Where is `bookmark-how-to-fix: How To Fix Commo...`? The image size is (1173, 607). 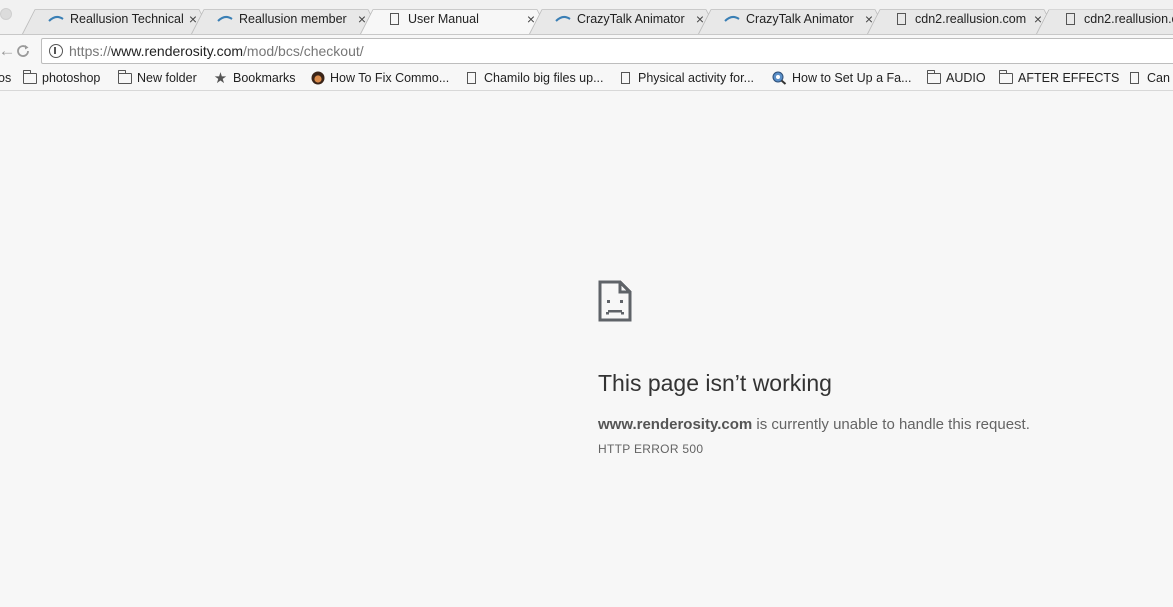
bookmark-how-to-fix: How To Fix Commo... is located at coordinates (379, 78).